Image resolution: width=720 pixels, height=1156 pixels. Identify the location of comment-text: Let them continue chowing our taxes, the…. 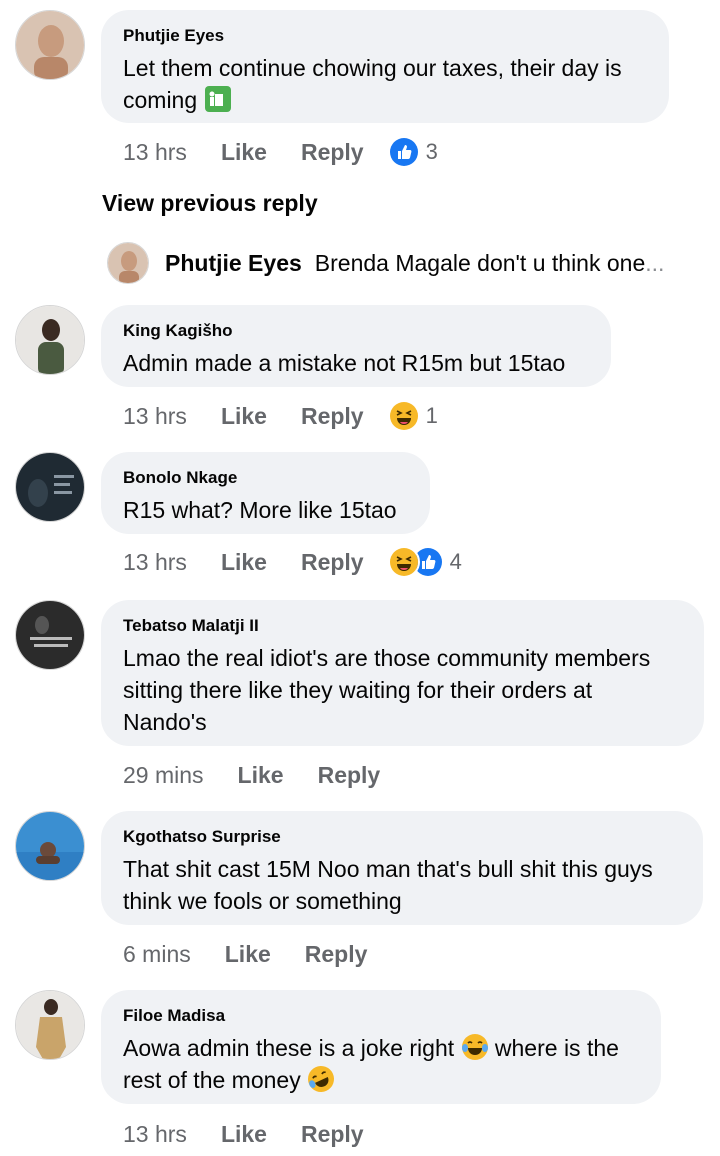
(385, 84).